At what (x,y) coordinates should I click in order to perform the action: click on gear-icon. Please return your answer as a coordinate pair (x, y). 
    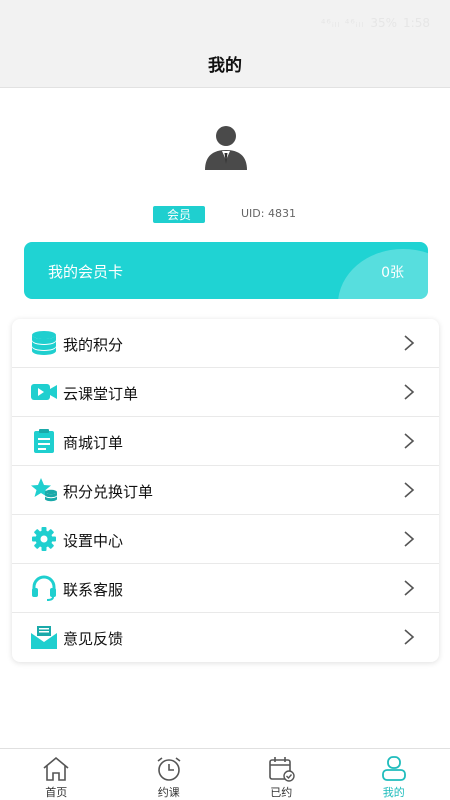
    Looking at the image, I should click on (44, 539).